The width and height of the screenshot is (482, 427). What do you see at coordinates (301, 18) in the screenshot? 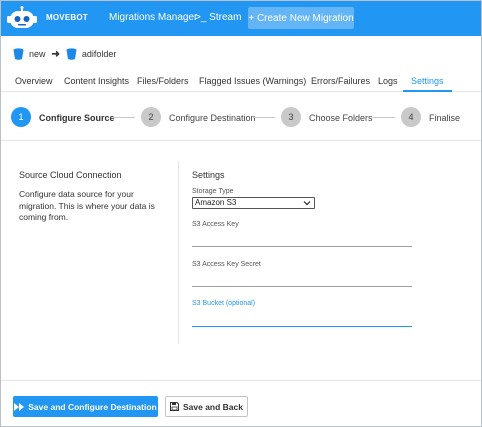
I see `create-new-migration-button: + Create New Migration` at bounding box center [301, 18].